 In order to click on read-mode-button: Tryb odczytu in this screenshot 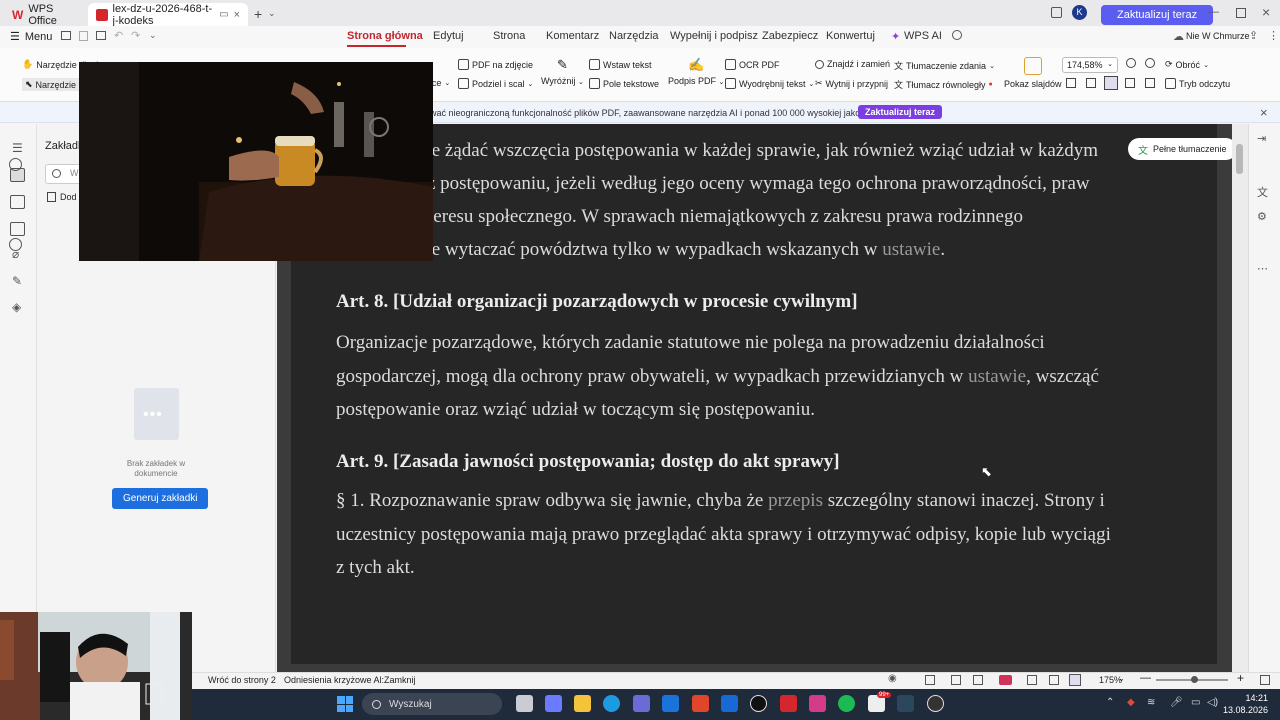, I will do `click(1197, 83)`.